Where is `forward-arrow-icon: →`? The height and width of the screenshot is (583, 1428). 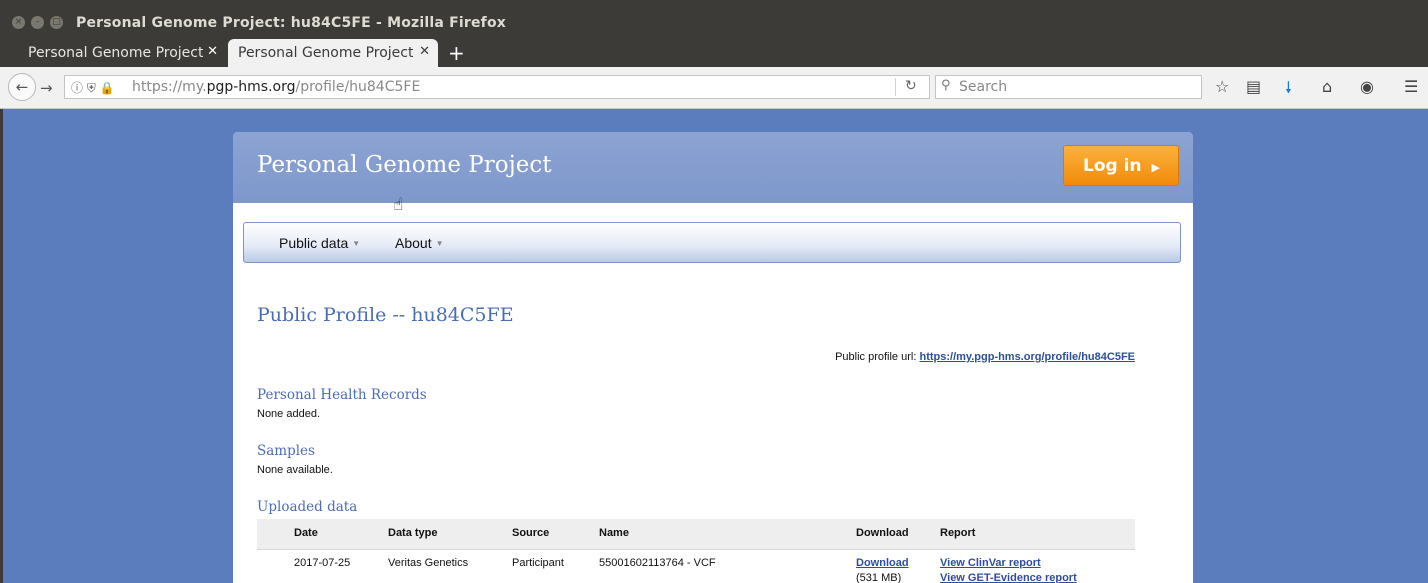
forward-arrow-icon: → is located at coordinates (46, 88).